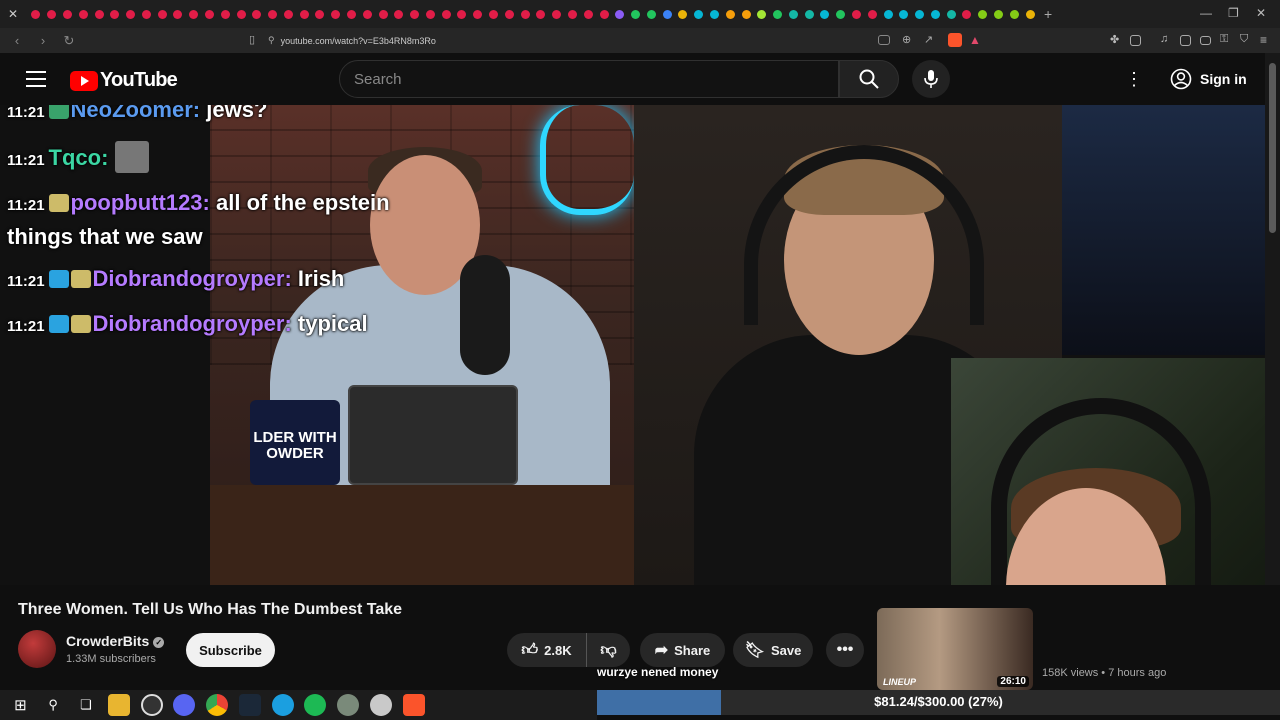 The image size is (1280, 720). What do you see at coordinates (230, 650) in the screenshot?
I see `subscribe-button: Subscribe` at bounding box center [230, 650].